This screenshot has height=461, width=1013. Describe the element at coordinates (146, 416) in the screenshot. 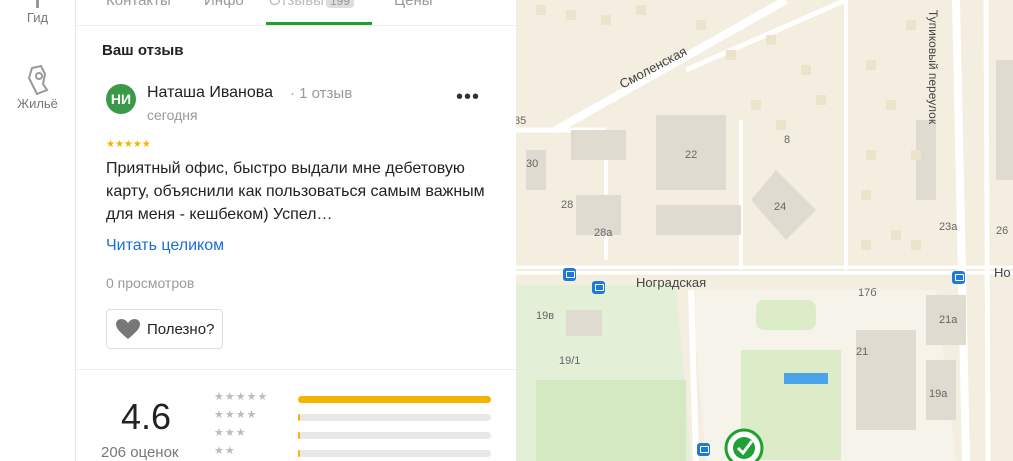

I see `rating-value: 4.6` at that location.